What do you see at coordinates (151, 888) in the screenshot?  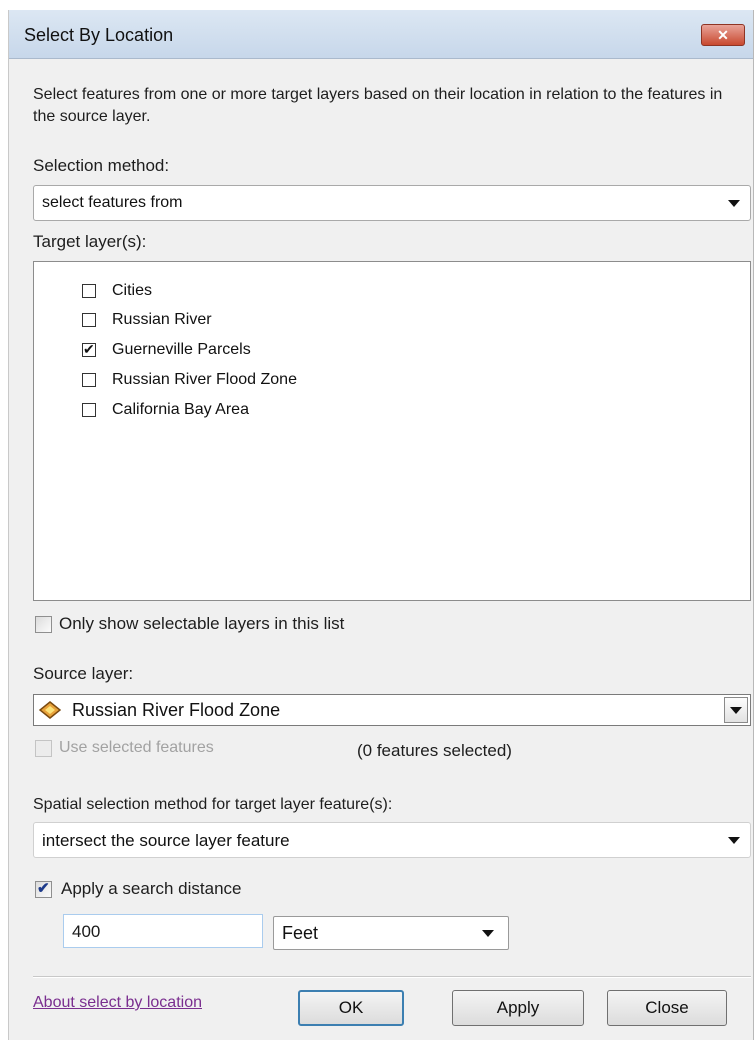 I see `search-distance-label: Apply a search distance` at bounding box center [151, 888].